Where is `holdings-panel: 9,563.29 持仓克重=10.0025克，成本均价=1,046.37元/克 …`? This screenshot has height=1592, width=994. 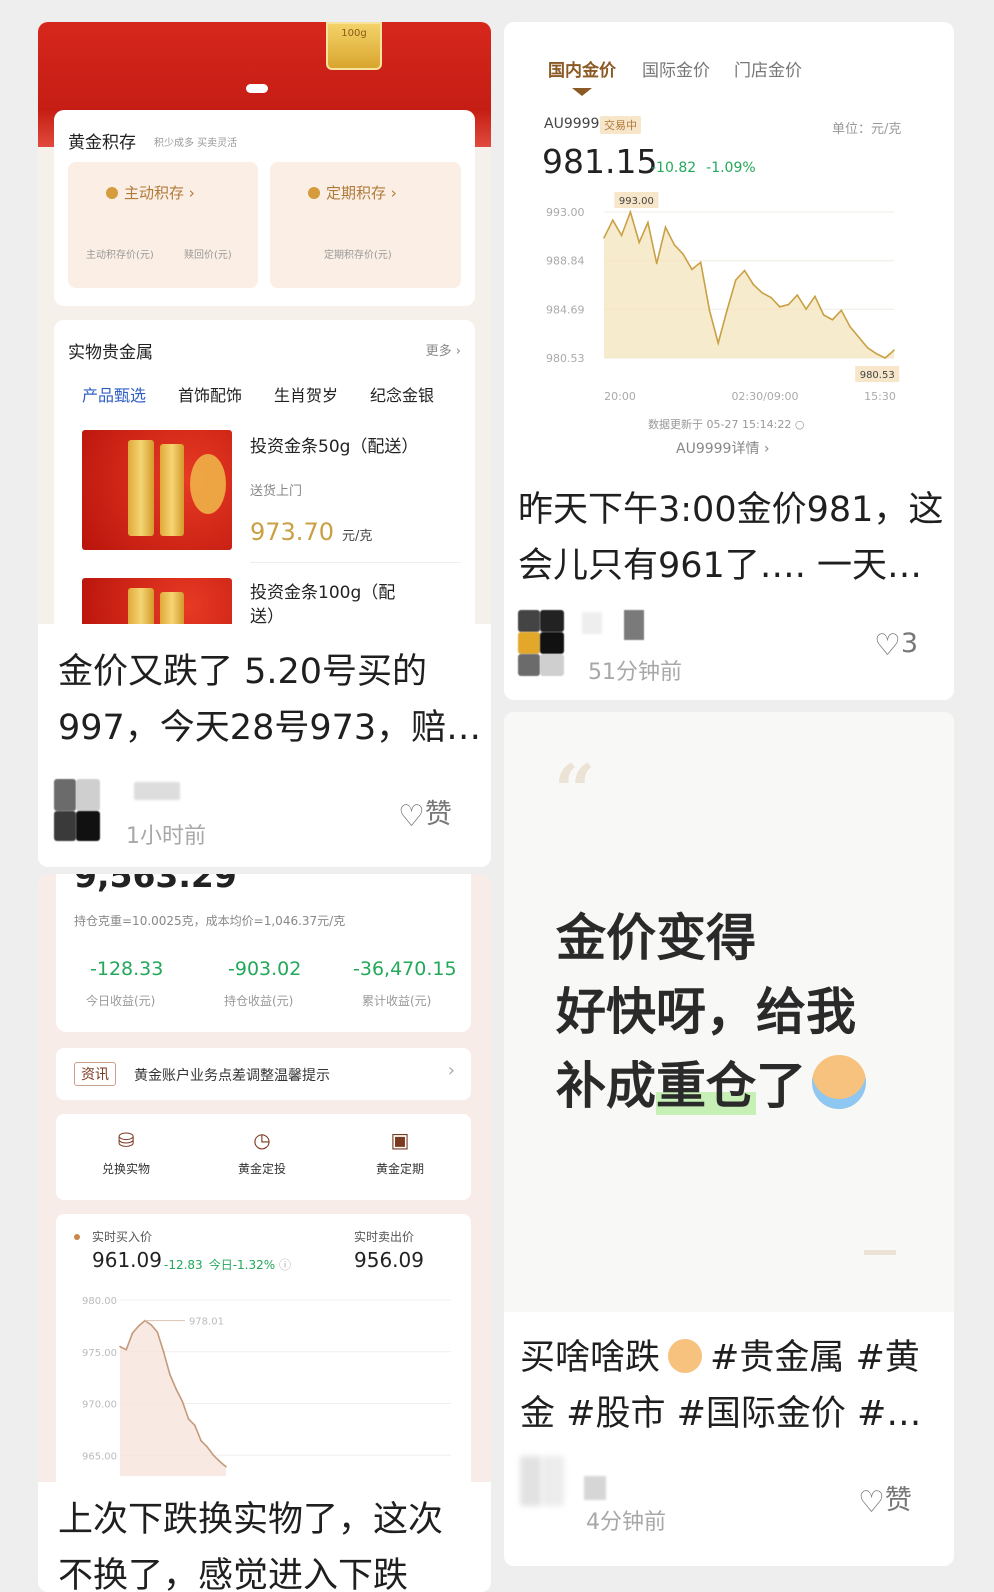
holdings-panel: 9,563.29 持仓克重=10.0025克，成本均价=1,046.37元/克 … is located at coordinates (263, 953).